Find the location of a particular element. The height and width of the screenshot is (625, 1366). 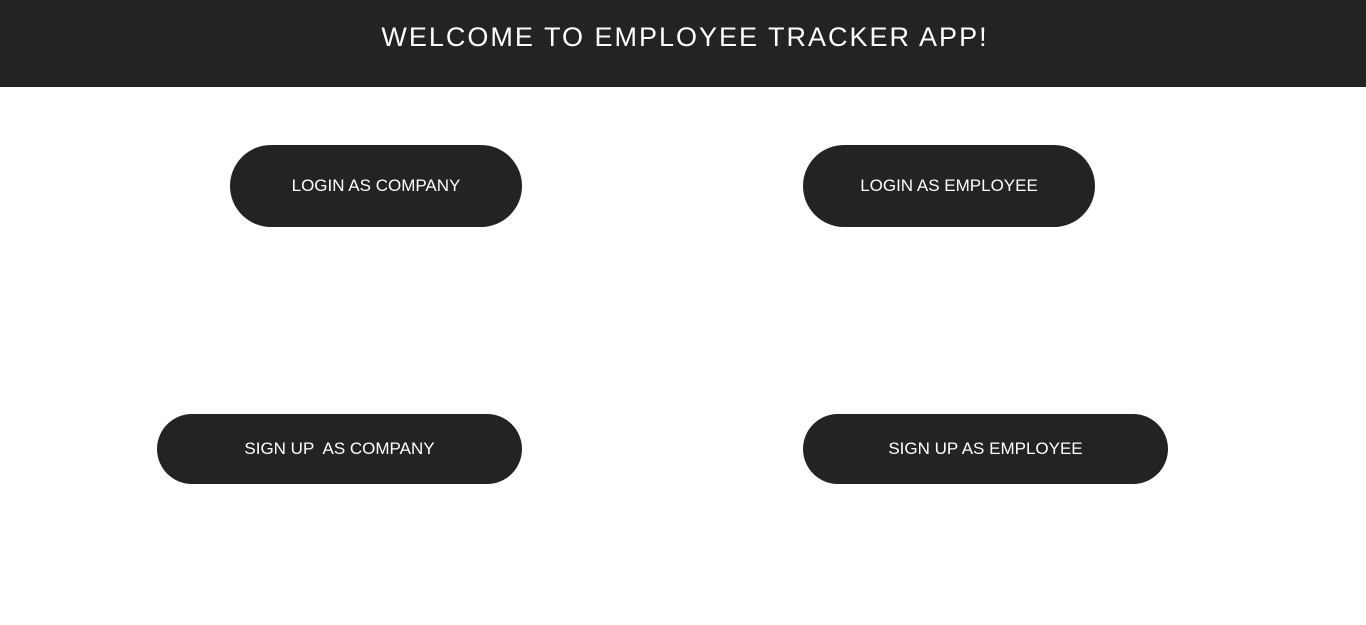

login-as-employee-button: LOGIN AS EMPLOYEE is located at coordinates (949, 186).